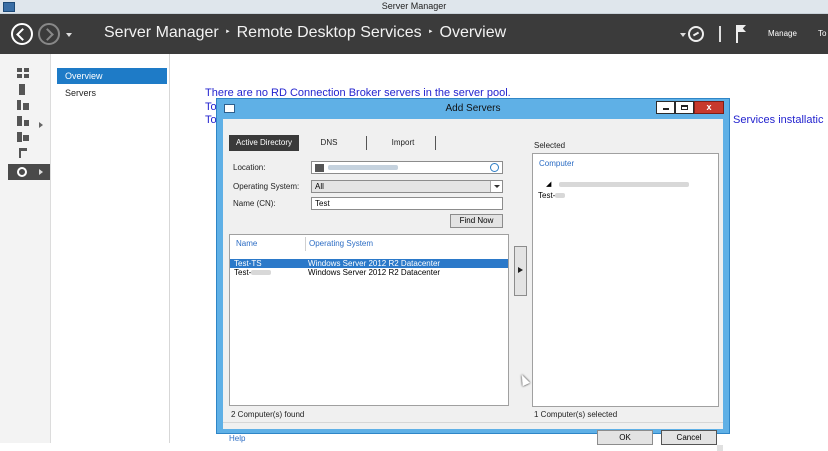  I want to click on column-header-name: Name, so click(246, 243).